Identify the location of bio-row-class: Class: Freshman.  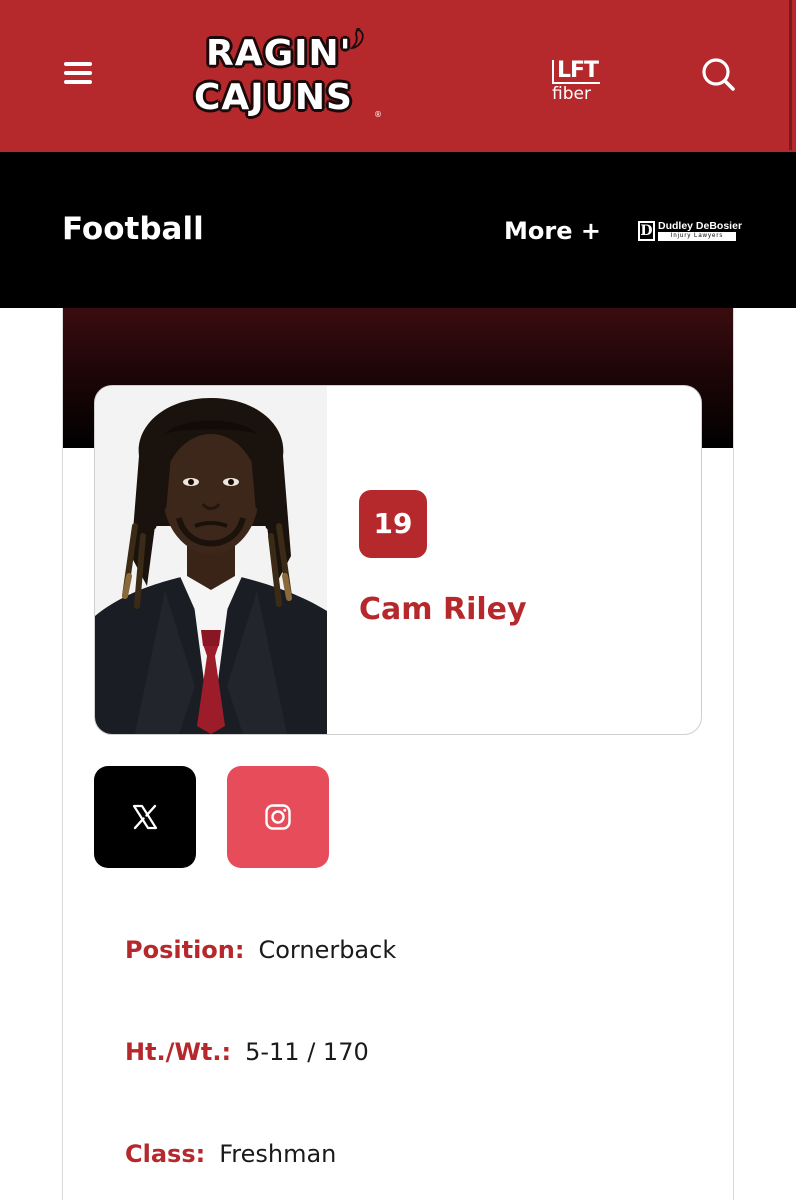
(230, 1154).